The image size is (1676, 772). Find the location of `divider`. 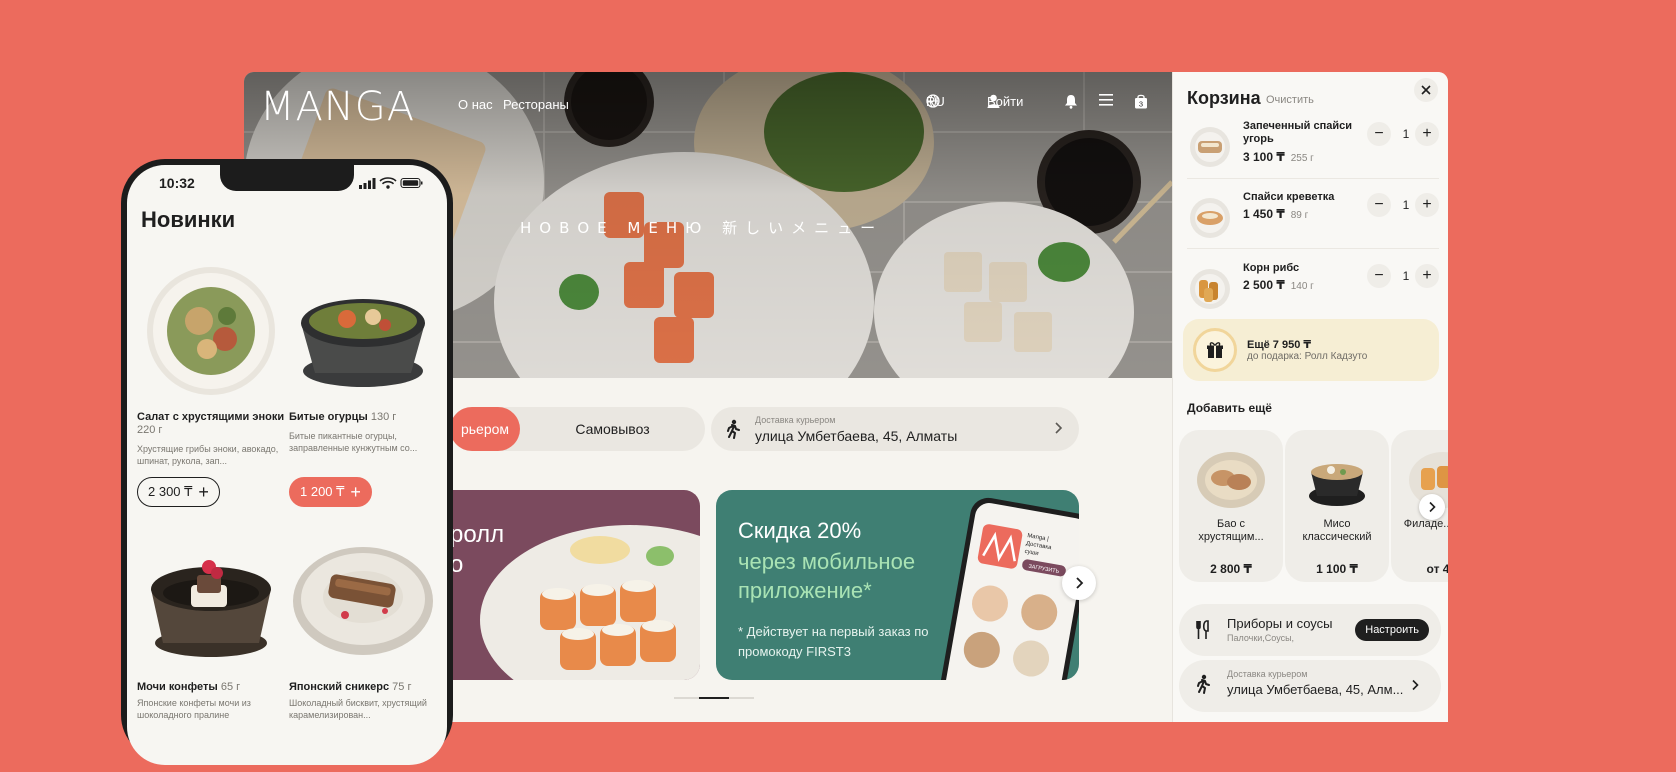

divider is located at coordinates (1313, 248).